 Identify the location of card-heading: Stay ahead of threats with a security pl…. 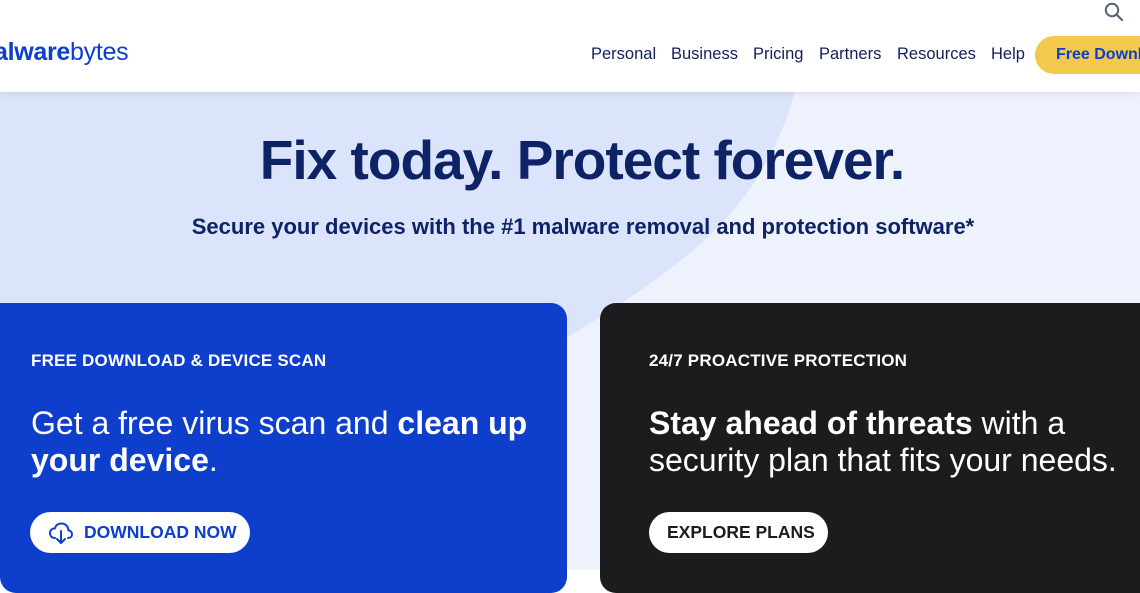
(894, 442).